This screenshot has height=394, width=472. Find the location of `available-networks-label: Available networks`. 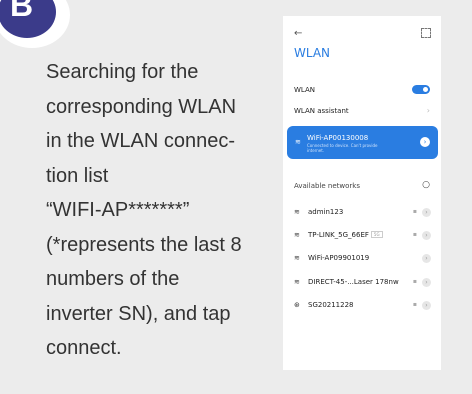

available-networks-label: Available networks is located at coordinates (327, 186).